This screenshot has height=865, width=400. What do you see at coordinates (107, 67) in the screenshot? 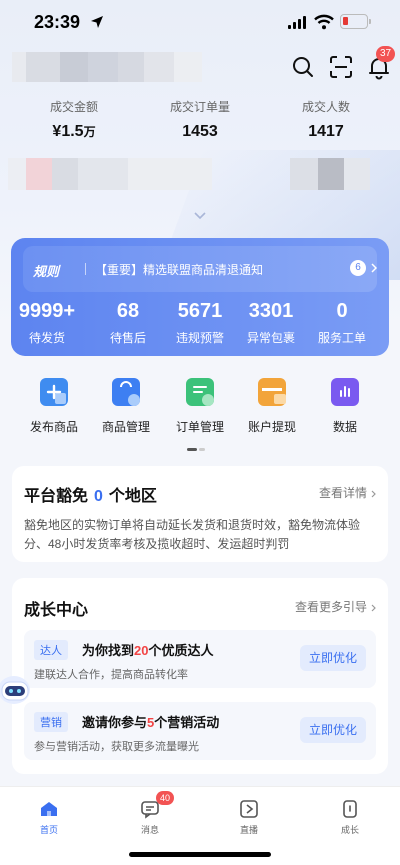
I see `store-name-blurred` at bounding box center [107, 67].